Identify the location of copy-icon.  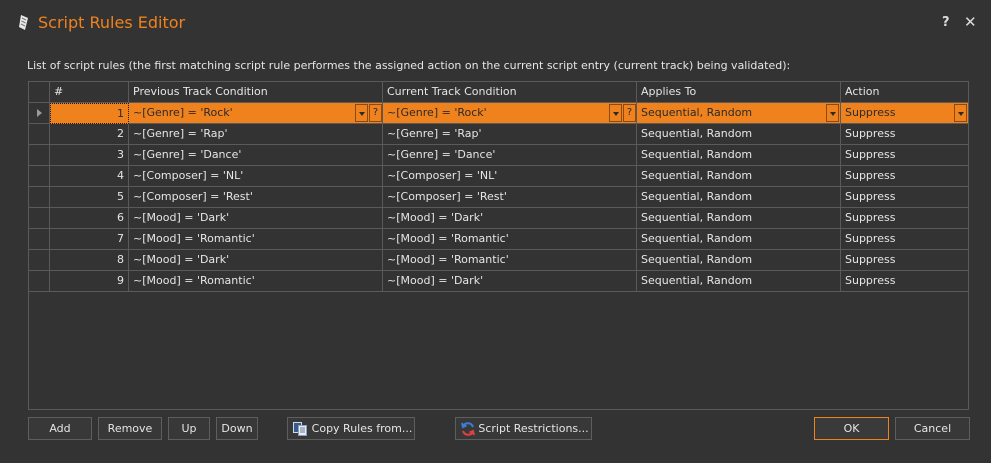
(300, 429).